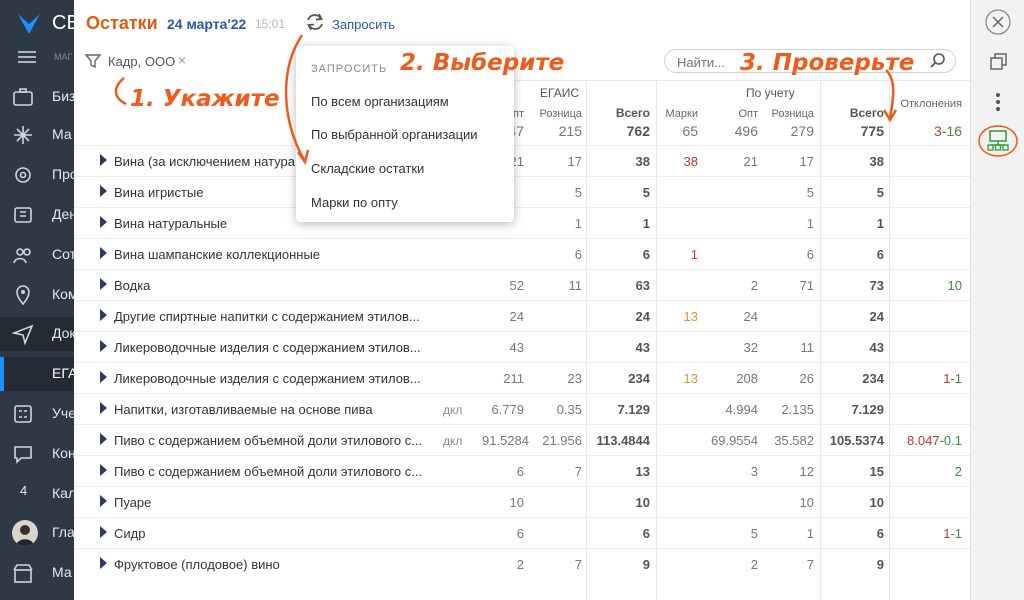 The height and width of the screenshot is (600, 1024). Describe the element at coordinates (93, 61) in the screenshot. I see `filter-icon` at that location.